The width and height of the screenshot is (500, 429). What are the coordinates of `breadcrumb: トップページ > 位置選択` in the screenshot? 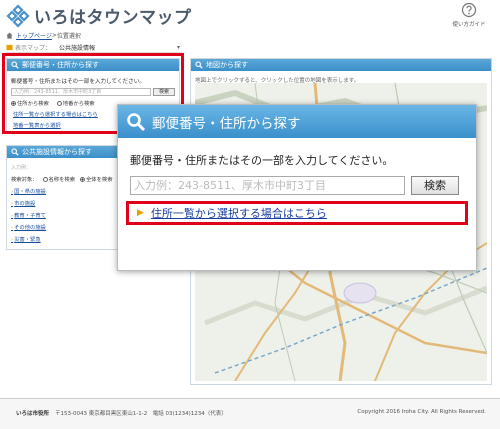 It's located at (43, 35).